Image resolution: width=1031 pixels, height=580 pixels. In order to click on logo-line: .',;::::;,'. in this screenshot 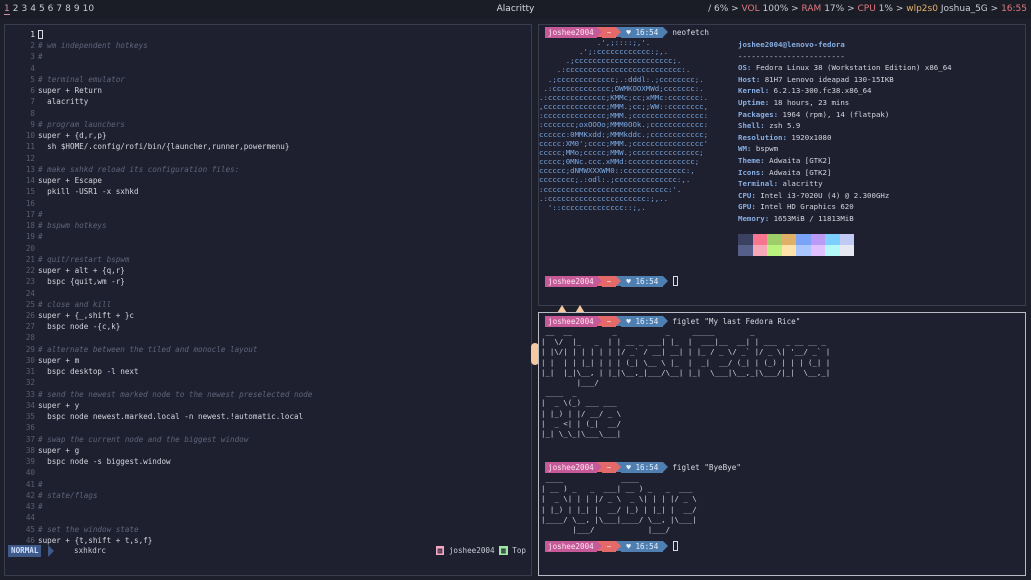, I will do `click(595, 42)`.